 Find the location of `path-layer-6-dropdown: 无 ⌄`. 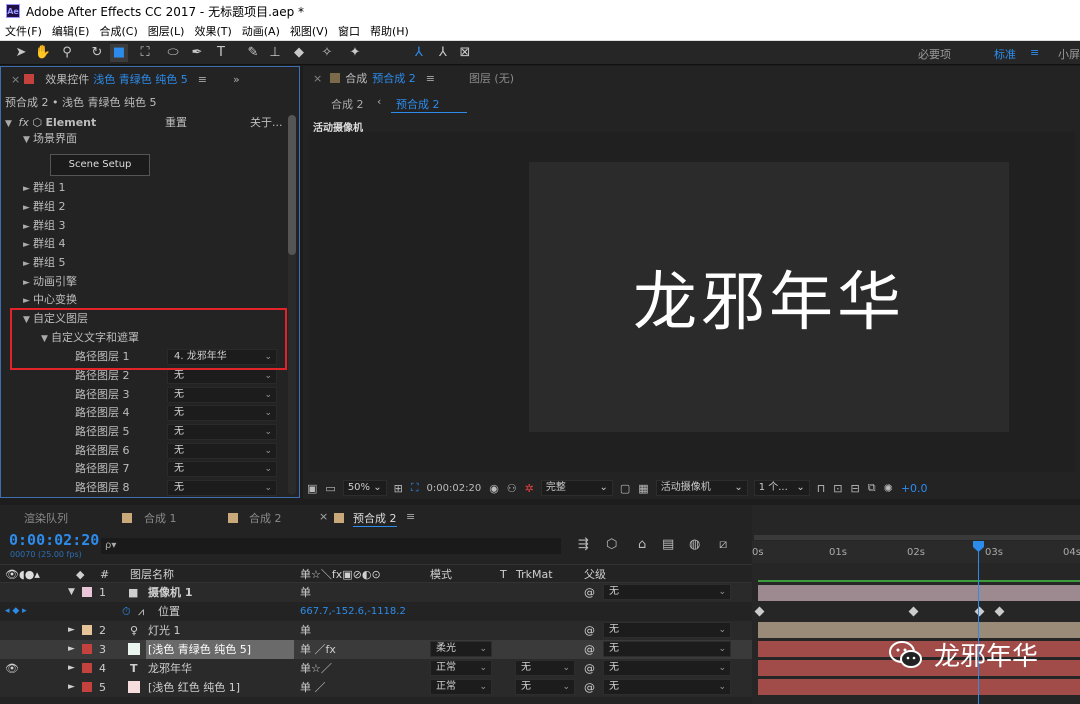

path-layer-6-dropdown: 无 ⌄ is located at coordinates (222, 451).